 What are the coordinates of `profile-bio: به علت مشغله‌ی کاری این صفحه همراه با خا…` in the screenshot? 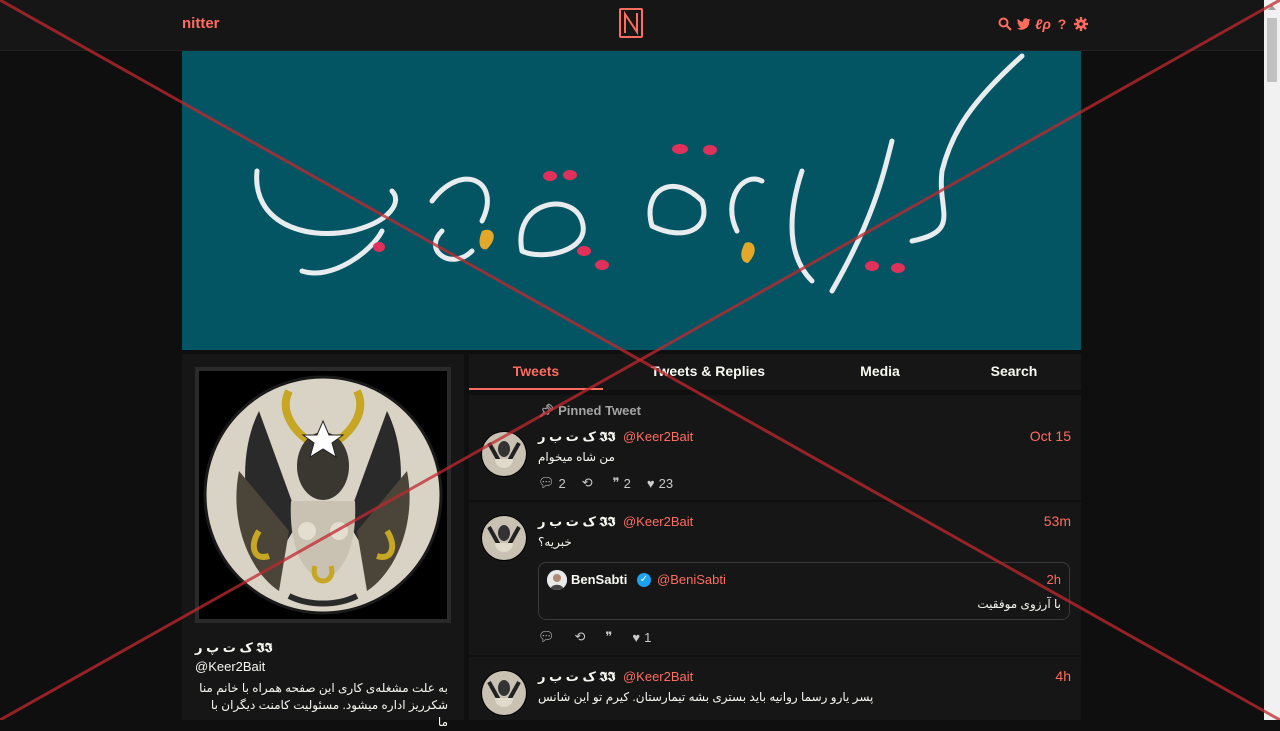 It's located at (323, 705).